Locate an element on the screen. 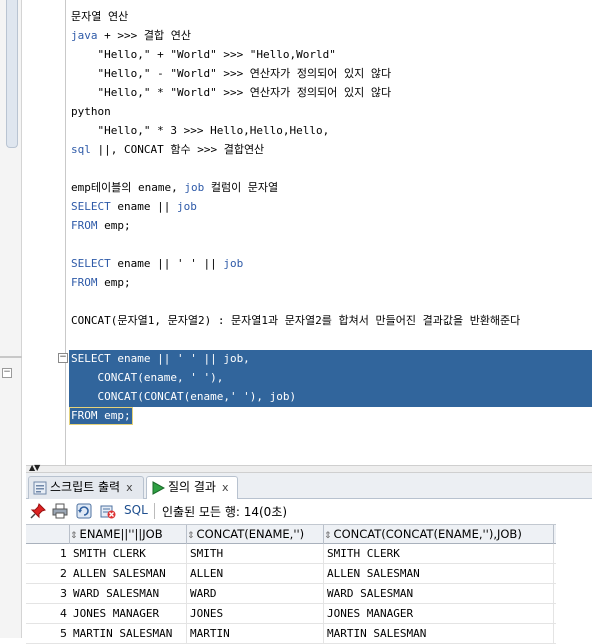  row-number: 4 is located at coordinates (63, 613).